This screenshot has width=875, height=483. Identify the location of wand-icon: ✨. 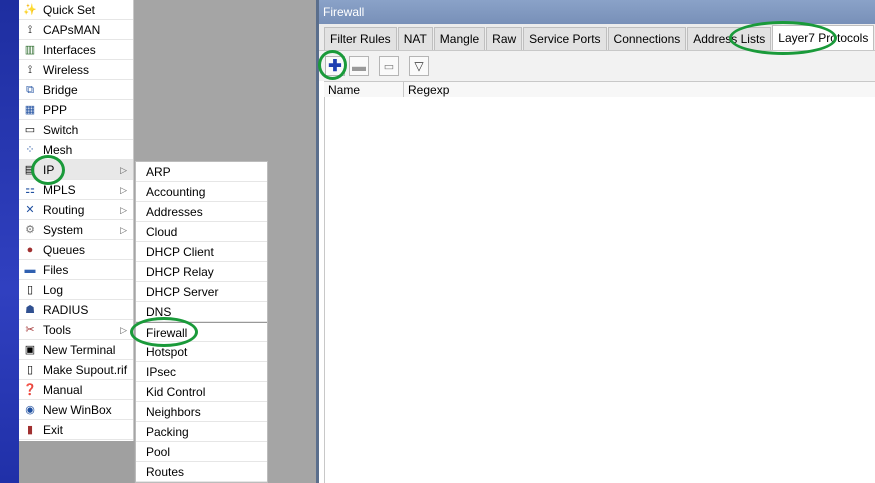
(30, 10).